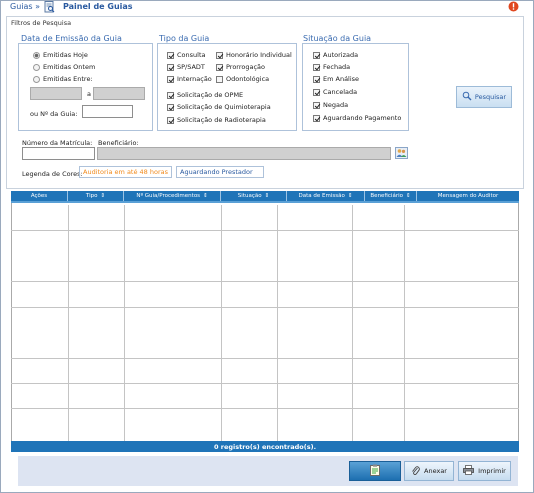 Image resolution: width=534 pixels, height=493 pixels. Describe the element at coordinates (25, 6) in the screenshot. I see `breadcrumb: Guias »` at that location.